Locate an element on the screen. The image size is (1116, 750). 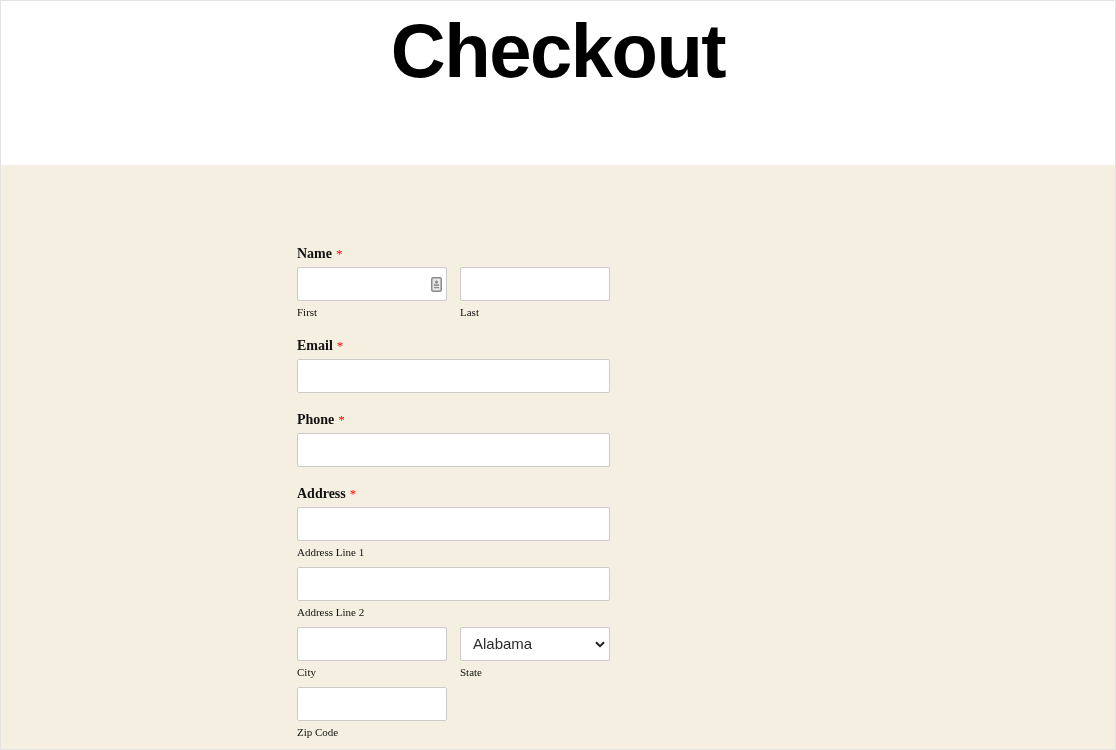
field-sublabel: Address Line 2 is located at coordinates (331, 612).